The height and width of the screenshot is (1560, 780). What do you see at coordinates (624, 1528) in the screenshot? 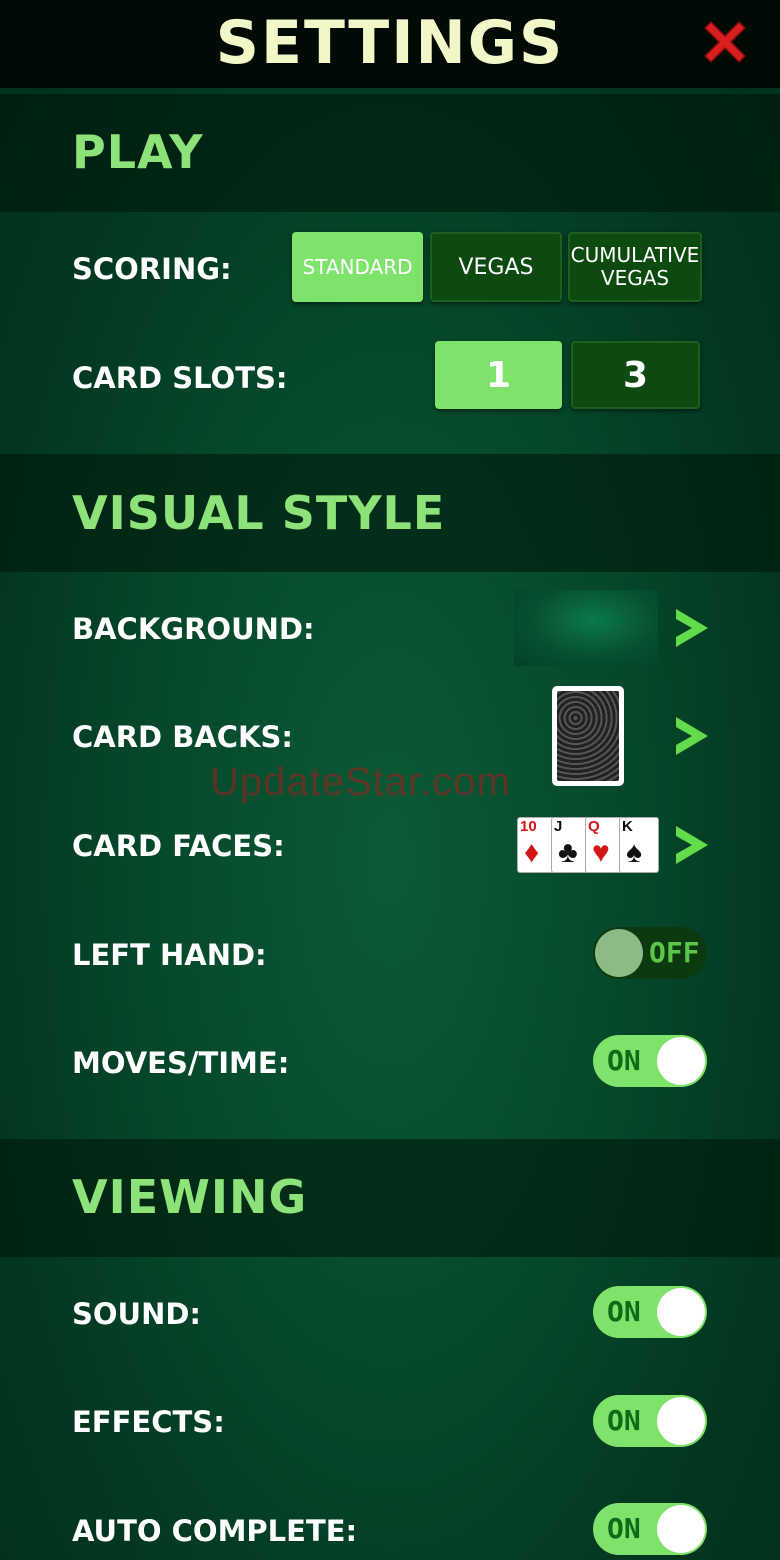
I see `auto-complete-toggle-state: ON` at bounding box center [624, 1528].